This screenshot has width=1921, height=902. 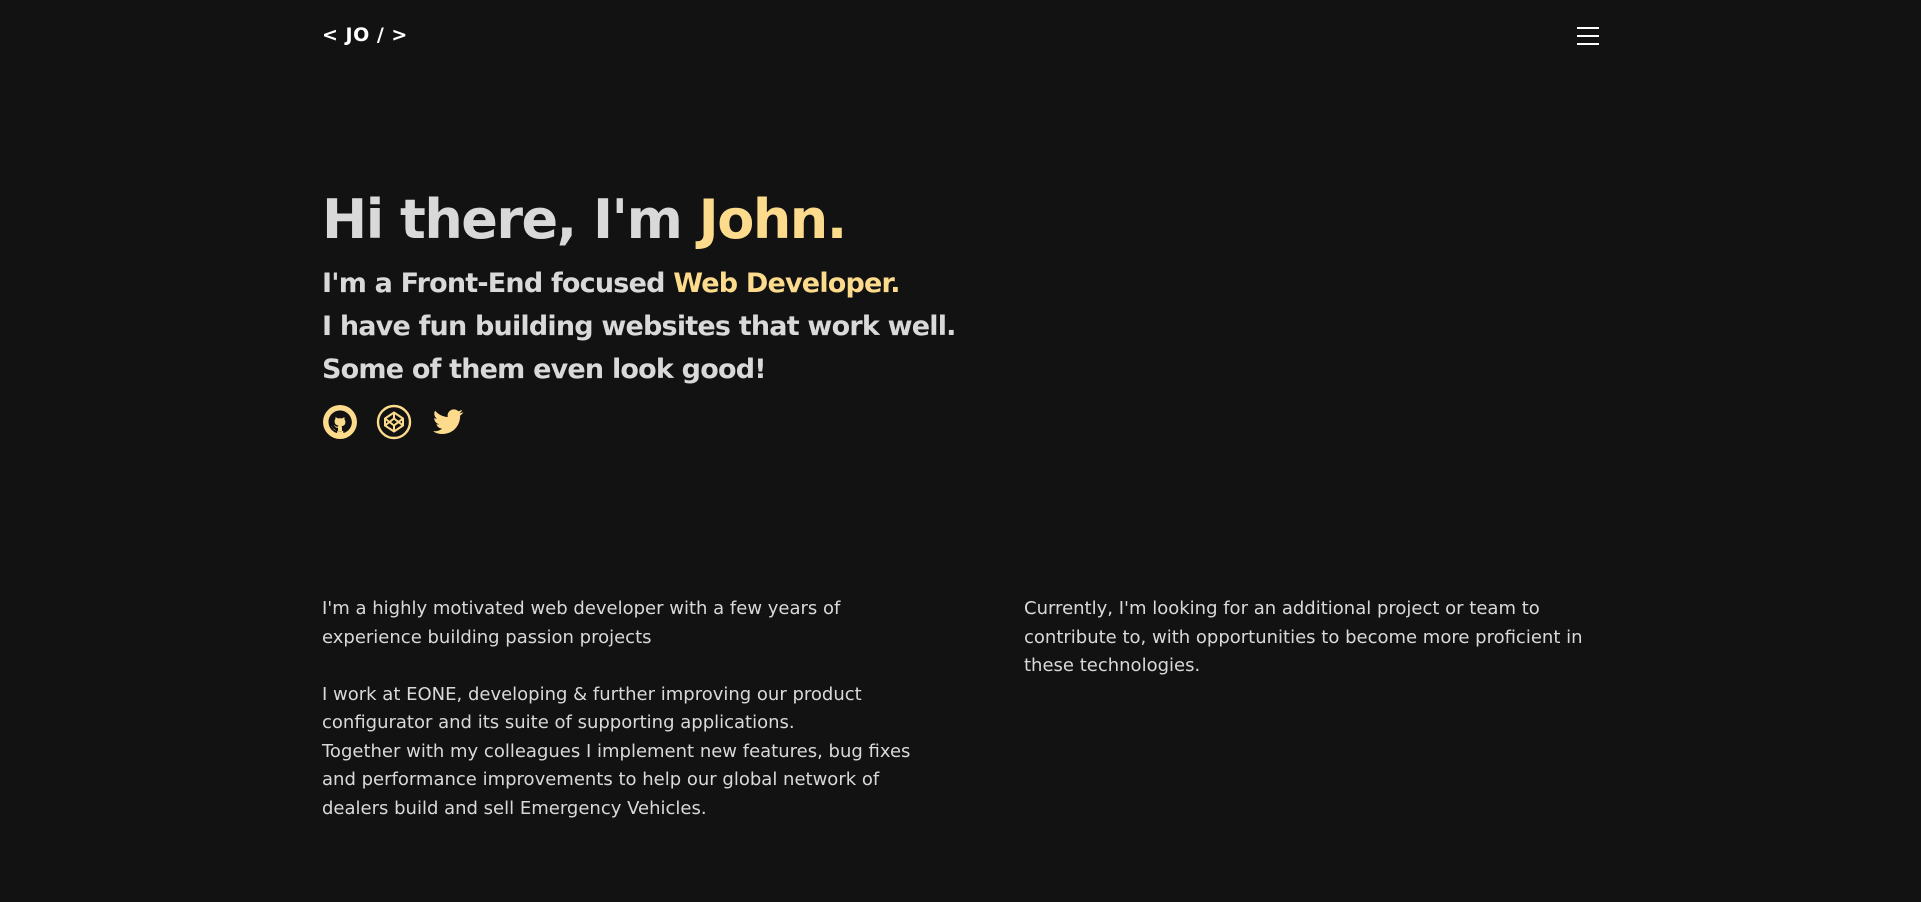 I want to click on hamburger-menu-icon, so click(x=1588, y=36).